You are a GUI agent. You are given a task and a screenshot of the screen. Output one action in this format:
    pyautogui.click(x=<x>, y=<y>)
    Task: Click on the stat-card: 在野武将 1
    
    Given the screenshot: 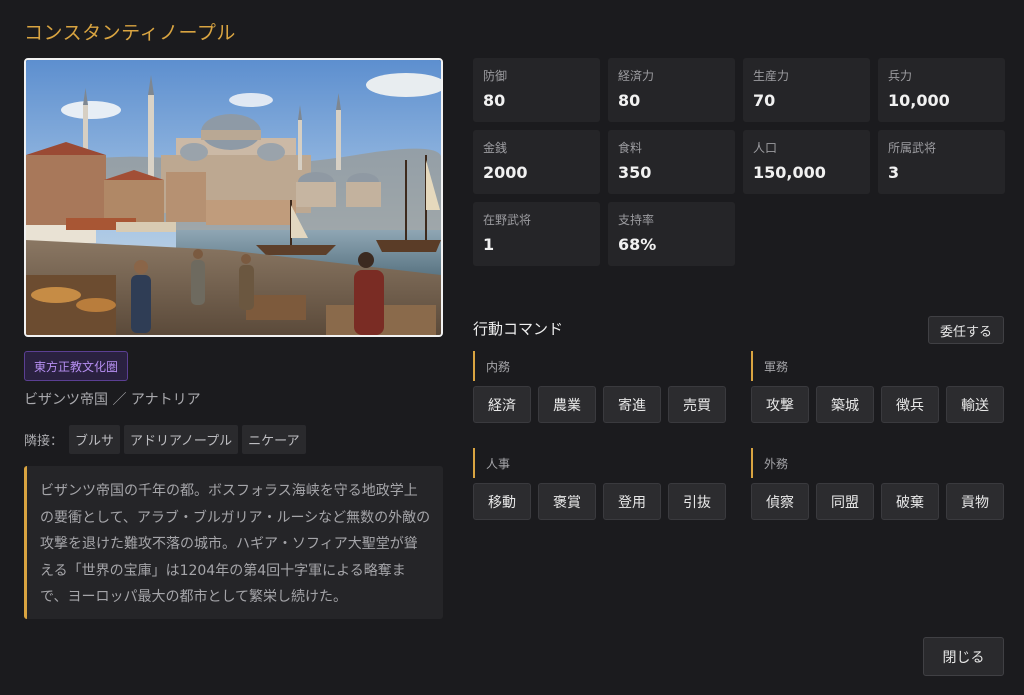 What is the action you would take?
    pyautogui.click(x=536, y=234)
    